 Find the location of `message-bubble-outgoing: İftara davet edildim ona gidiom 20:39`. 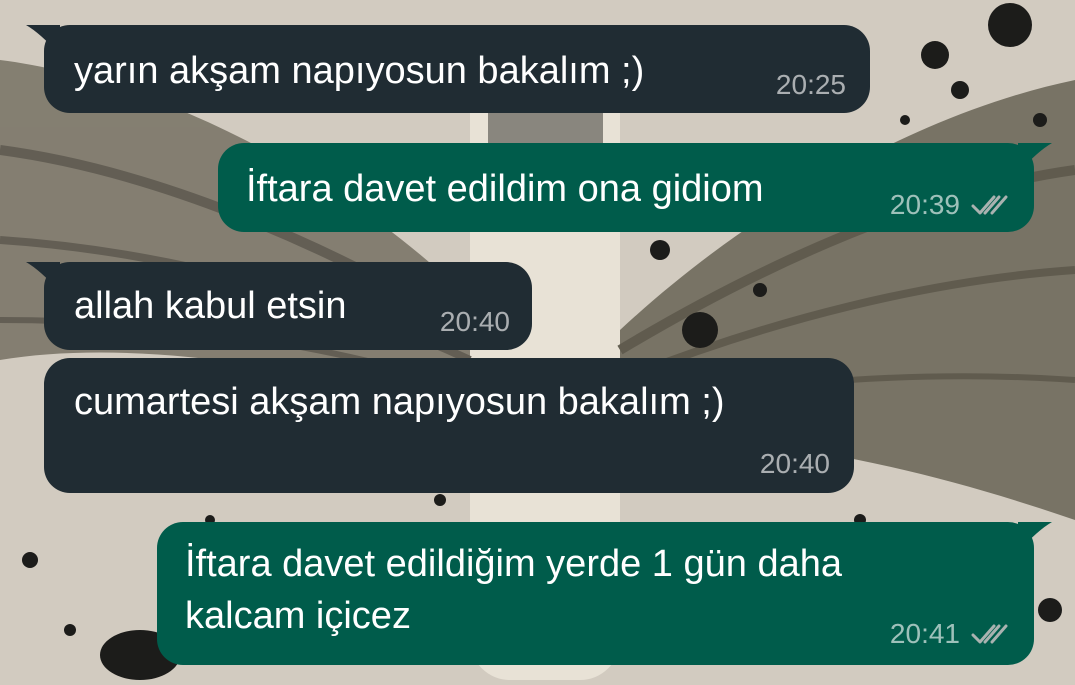

message-bubble-outgoing: İftara davet edildim ona gidiom 20:39 is located at coordinates (635, 187).